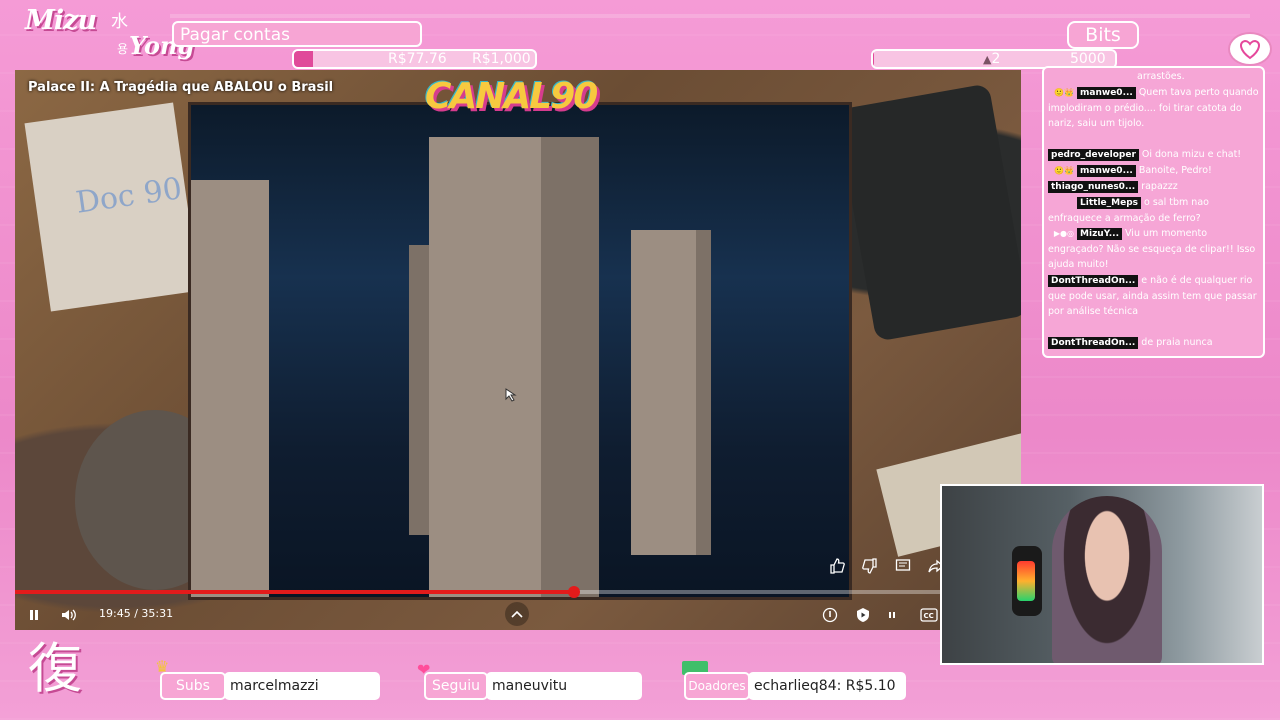  What do you see at coordinates (1088, 59) in the screenshot?
I see `bits-max: 5000` at bounding box center [1088, 59].